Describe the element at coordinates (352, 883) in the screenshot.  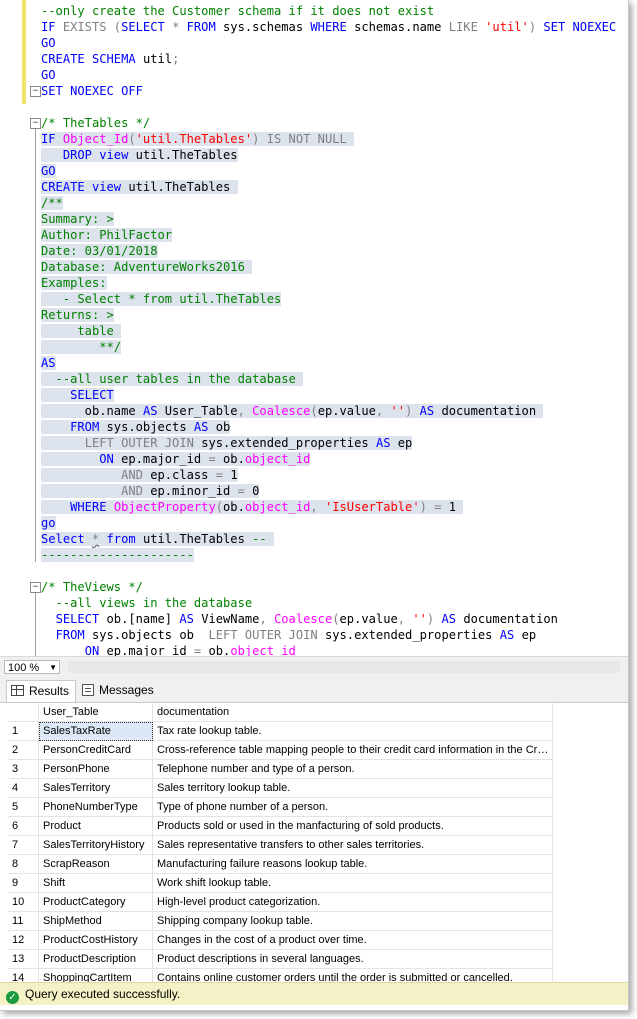
I see `cell-documentation: Work shift lookup table.` at that location.